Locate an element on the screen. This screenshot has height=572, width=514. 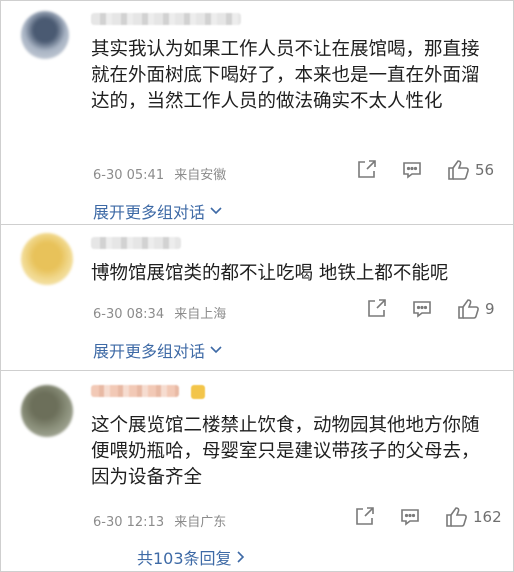
like-count: 56 is located at coordinates (485, 170).